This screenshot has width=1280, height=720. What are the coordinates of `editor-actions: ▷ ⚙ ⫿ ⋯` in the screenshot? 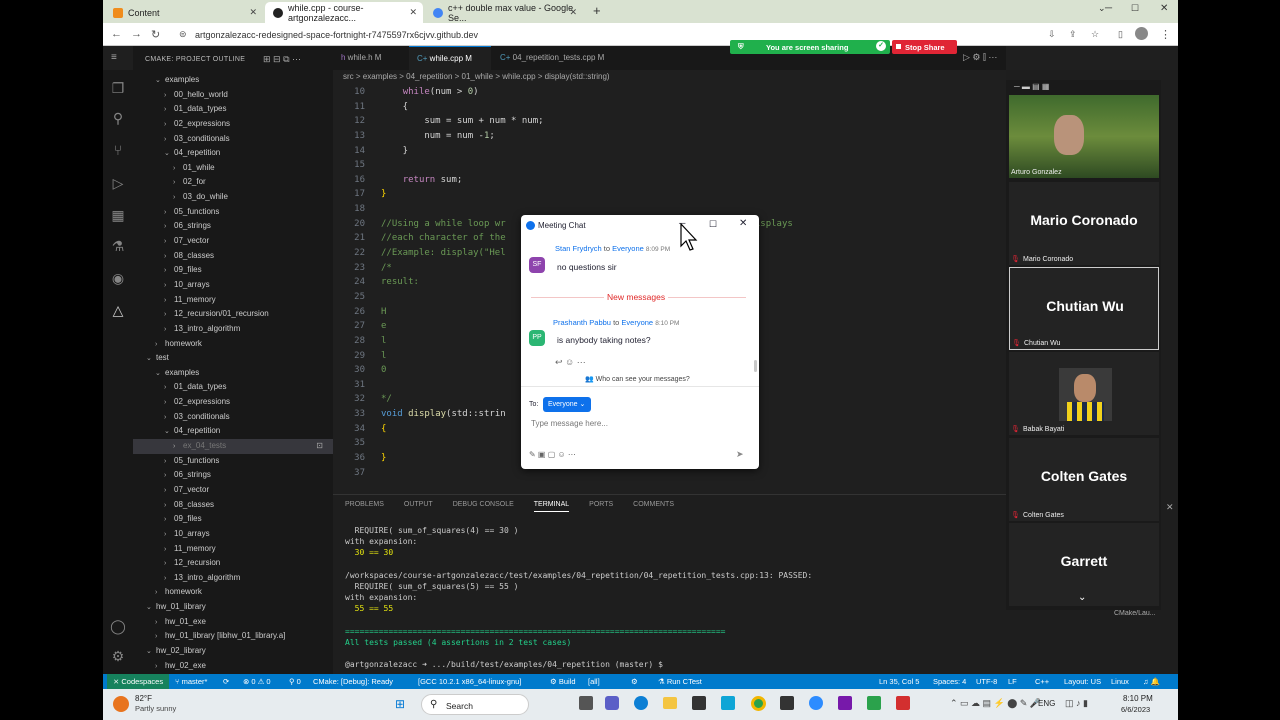 It's located at (980, 57).